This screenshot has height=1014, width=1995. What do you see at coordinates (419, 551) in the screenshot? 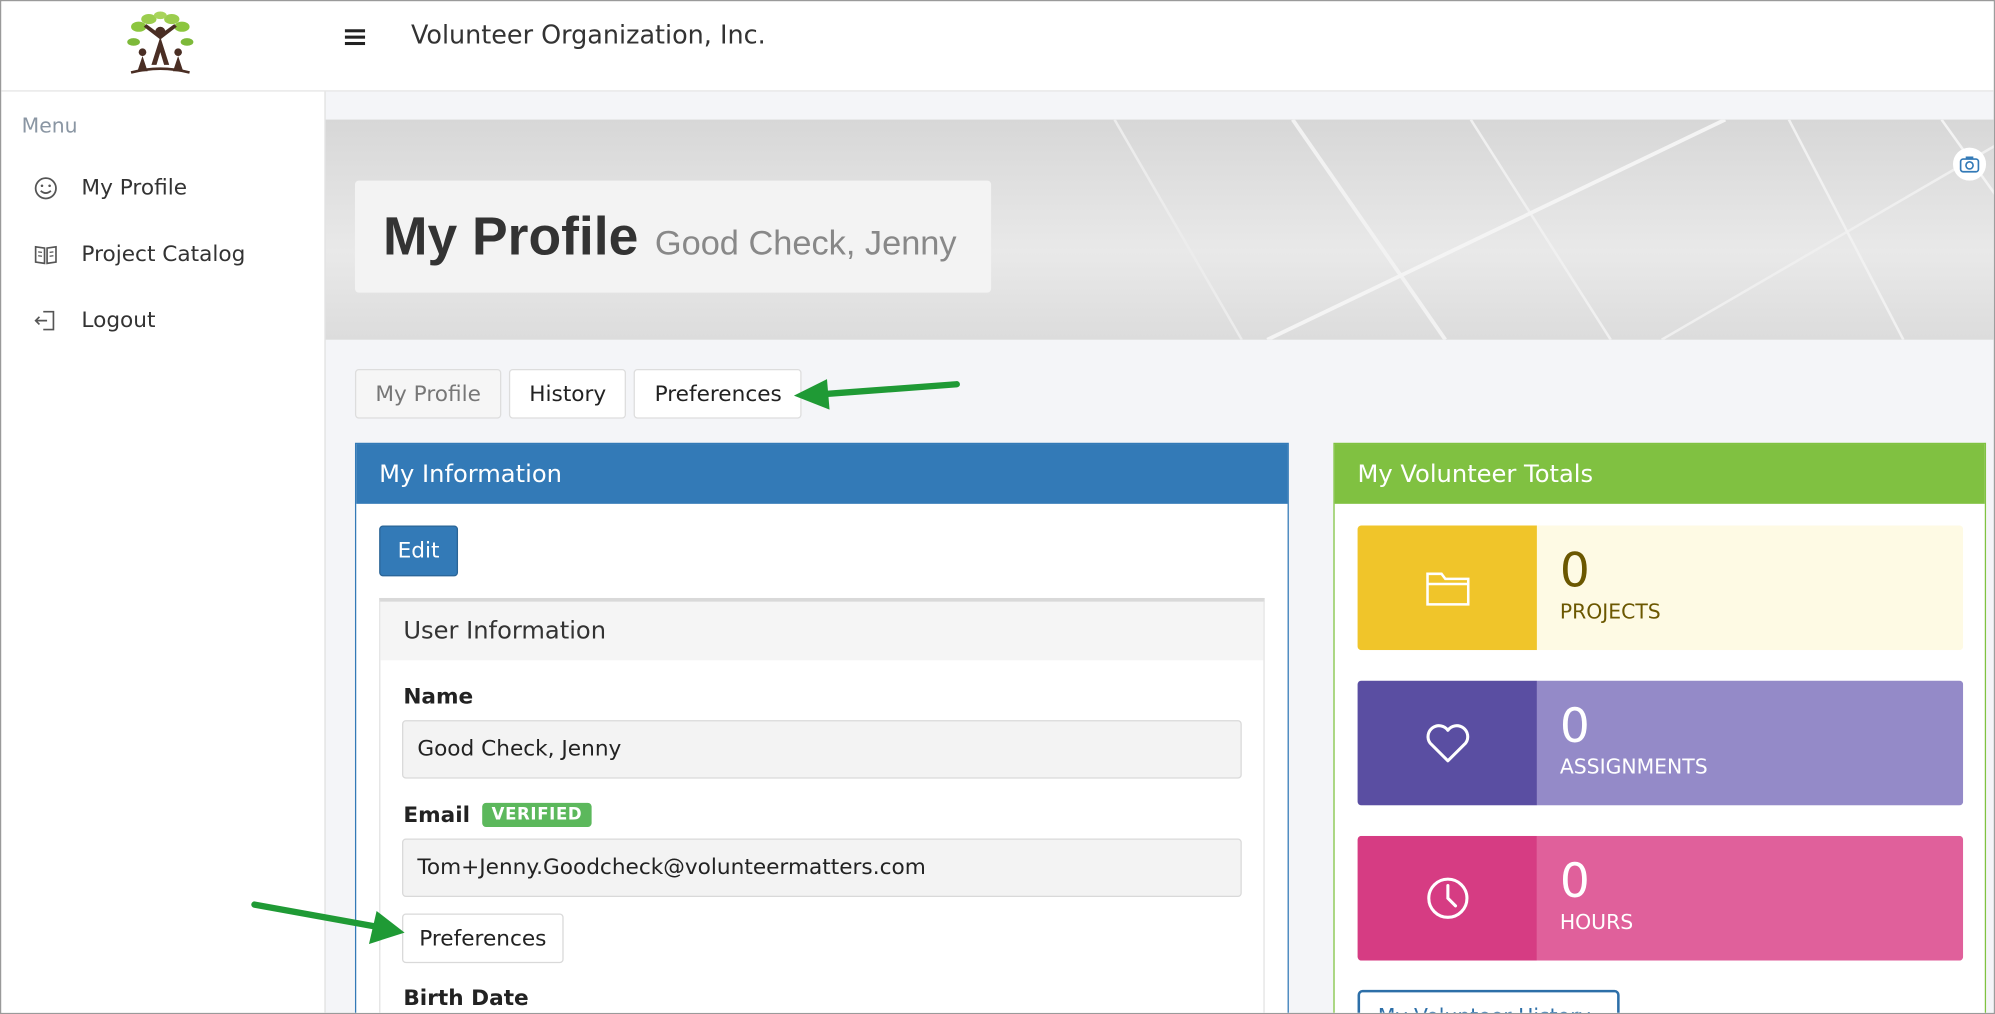
I see `edit-button: Edit` at bounding box center [419, 551].